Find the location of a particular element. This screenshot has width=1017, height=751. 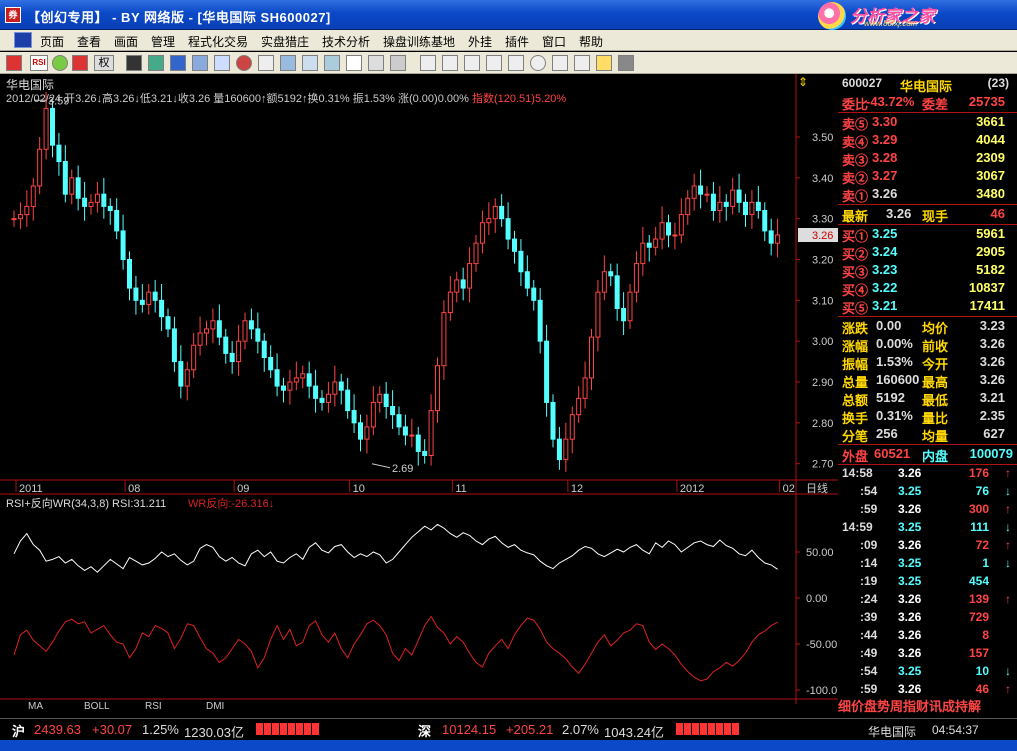

save-icon is located at coordinates (626, 63).